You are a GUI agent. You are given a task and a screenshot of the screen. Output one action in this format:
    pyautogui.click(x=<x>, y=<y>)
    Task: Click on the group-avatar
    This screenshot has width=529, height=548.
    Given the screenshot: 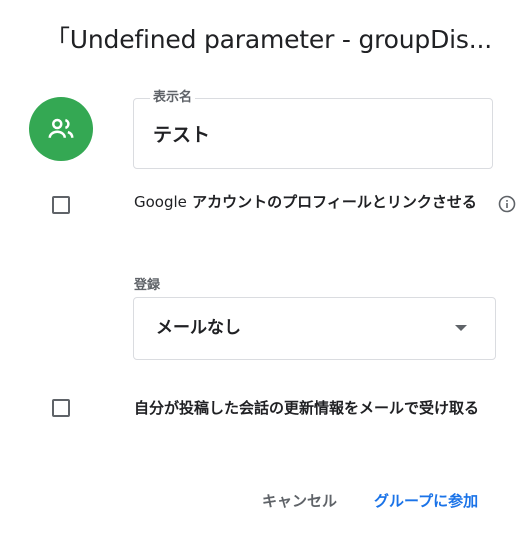 What is the action you would take?
    pyautogui.click(x=61, y=129)
    